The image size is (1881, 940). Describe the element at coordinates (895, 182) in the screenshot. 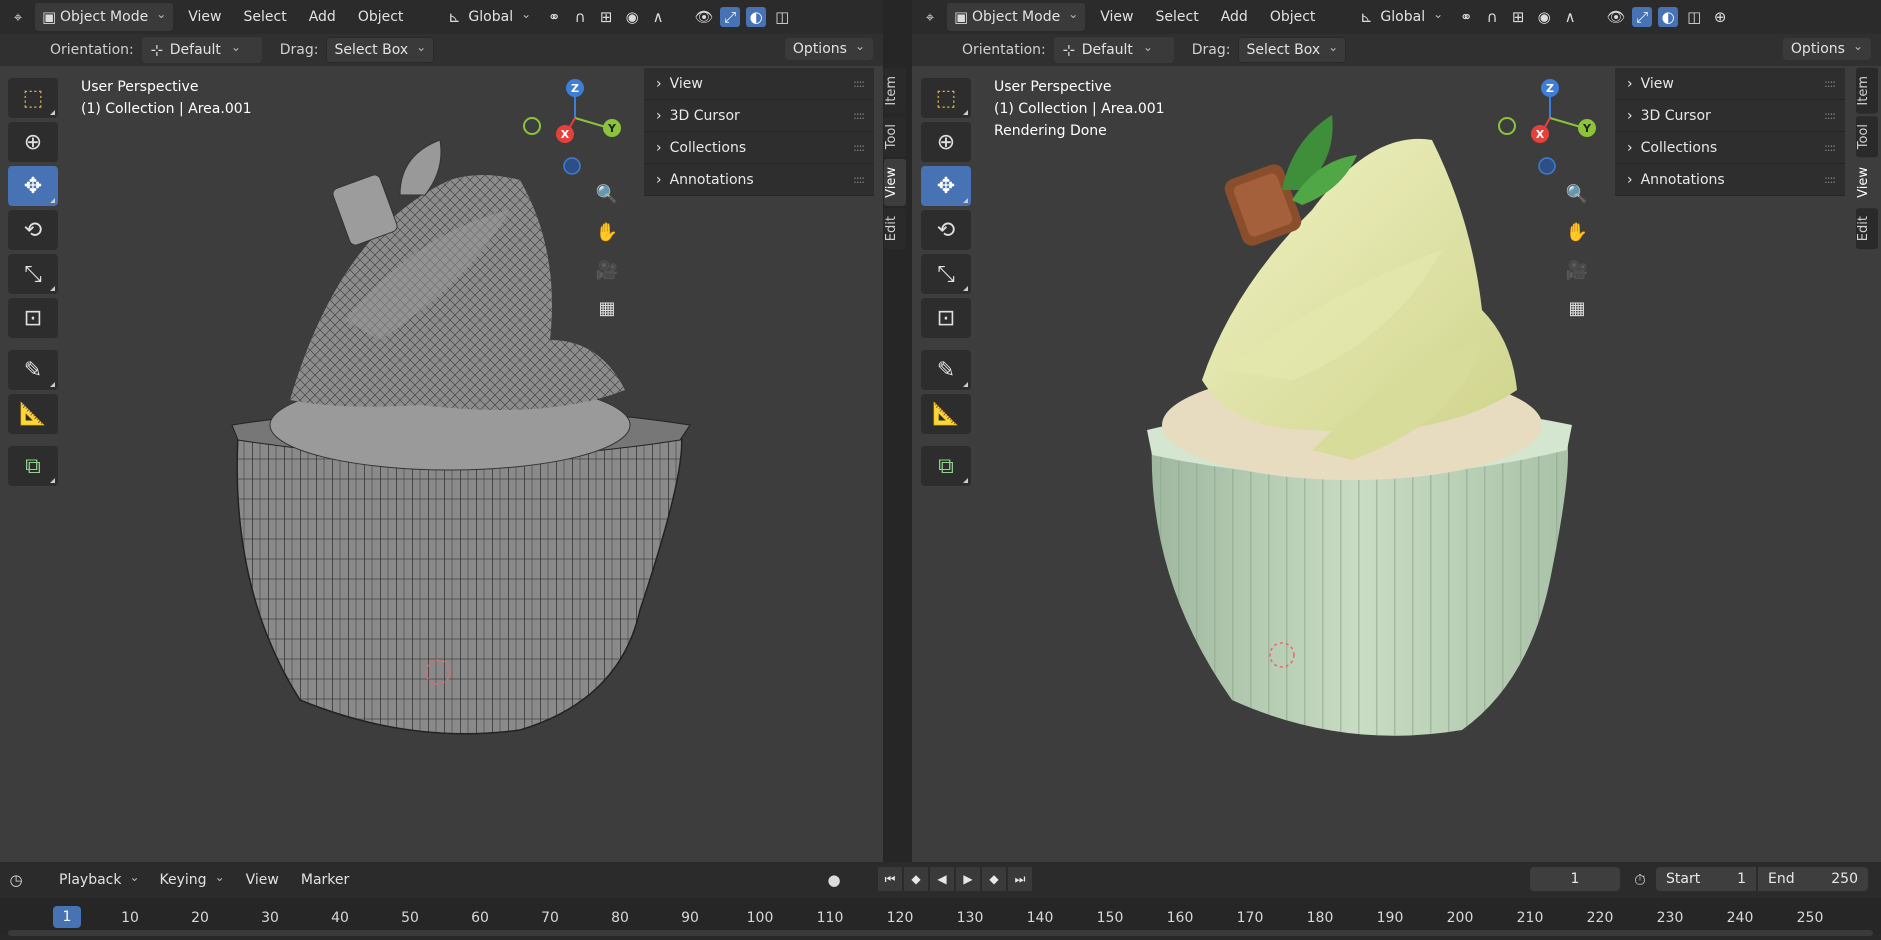

I see `tab-view-left: View` at that location.